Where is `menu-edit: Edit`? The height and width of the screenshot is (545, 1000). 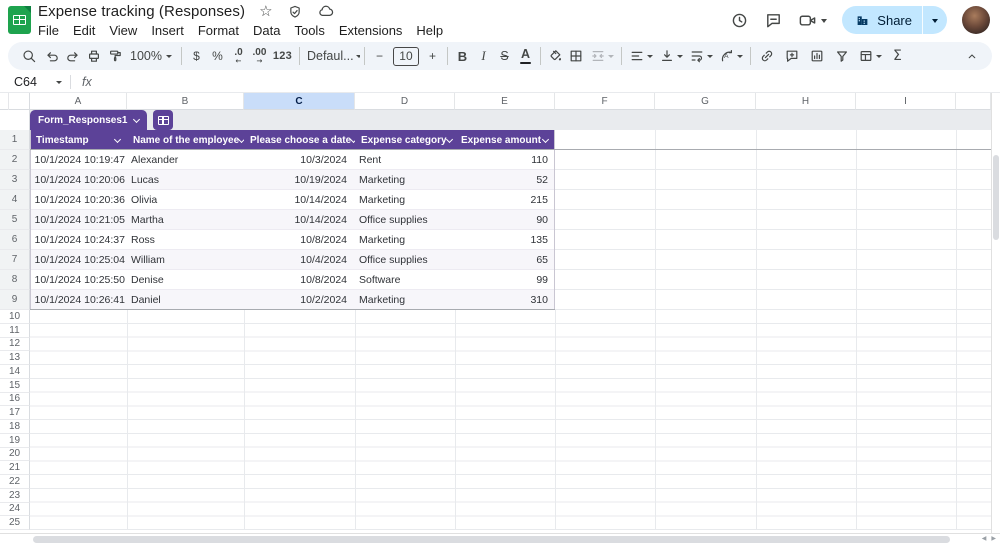 menu-edit: Edit is located at coordinates (84, 30).